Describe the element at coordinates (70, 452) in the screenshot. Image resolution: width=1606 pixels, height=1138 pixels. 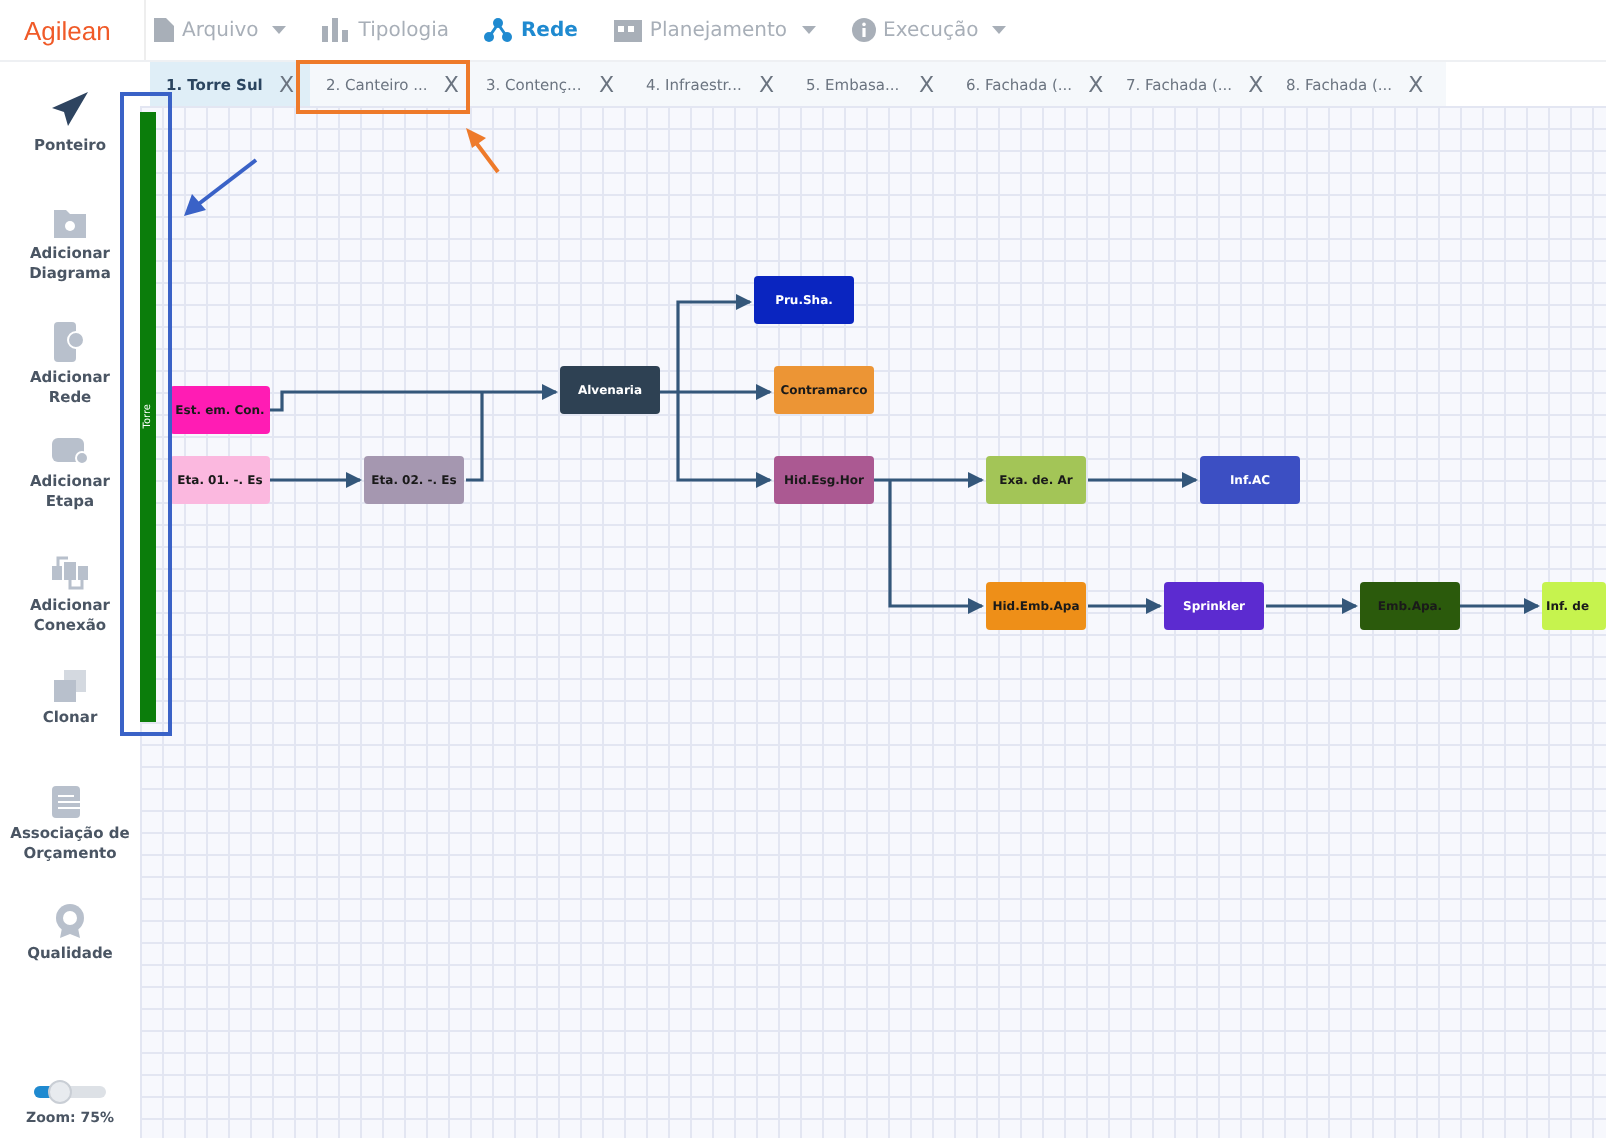
I see `card-plus-icon` at that location.